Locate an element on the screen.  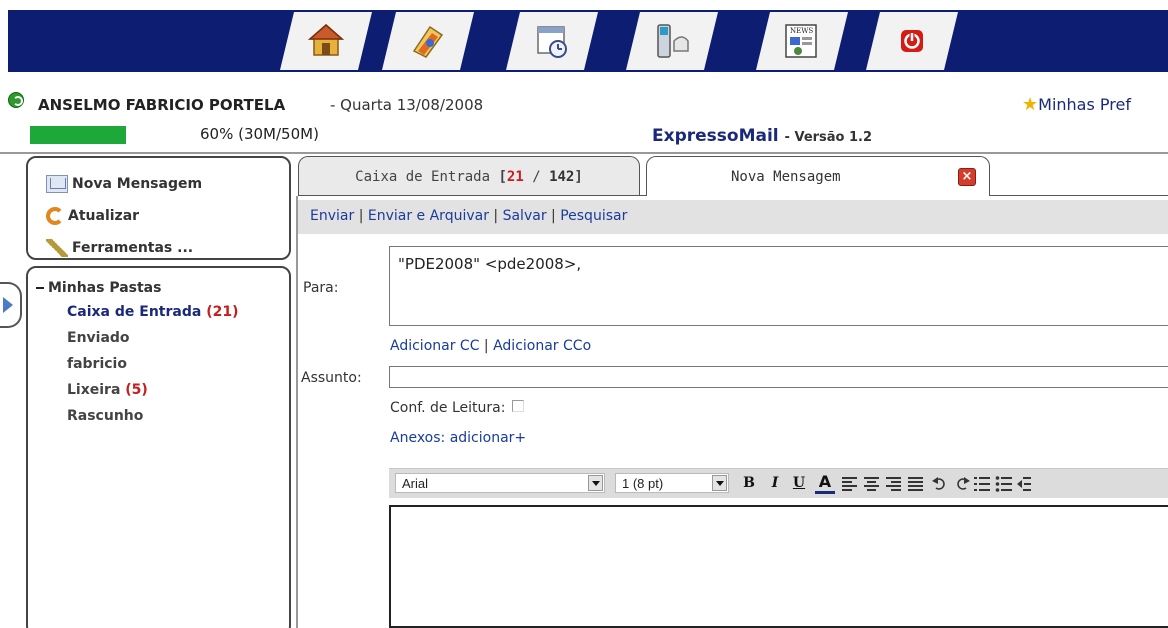
app-title: ExpressoMail - Versão 1.2 is located at coordinates (762, 136).